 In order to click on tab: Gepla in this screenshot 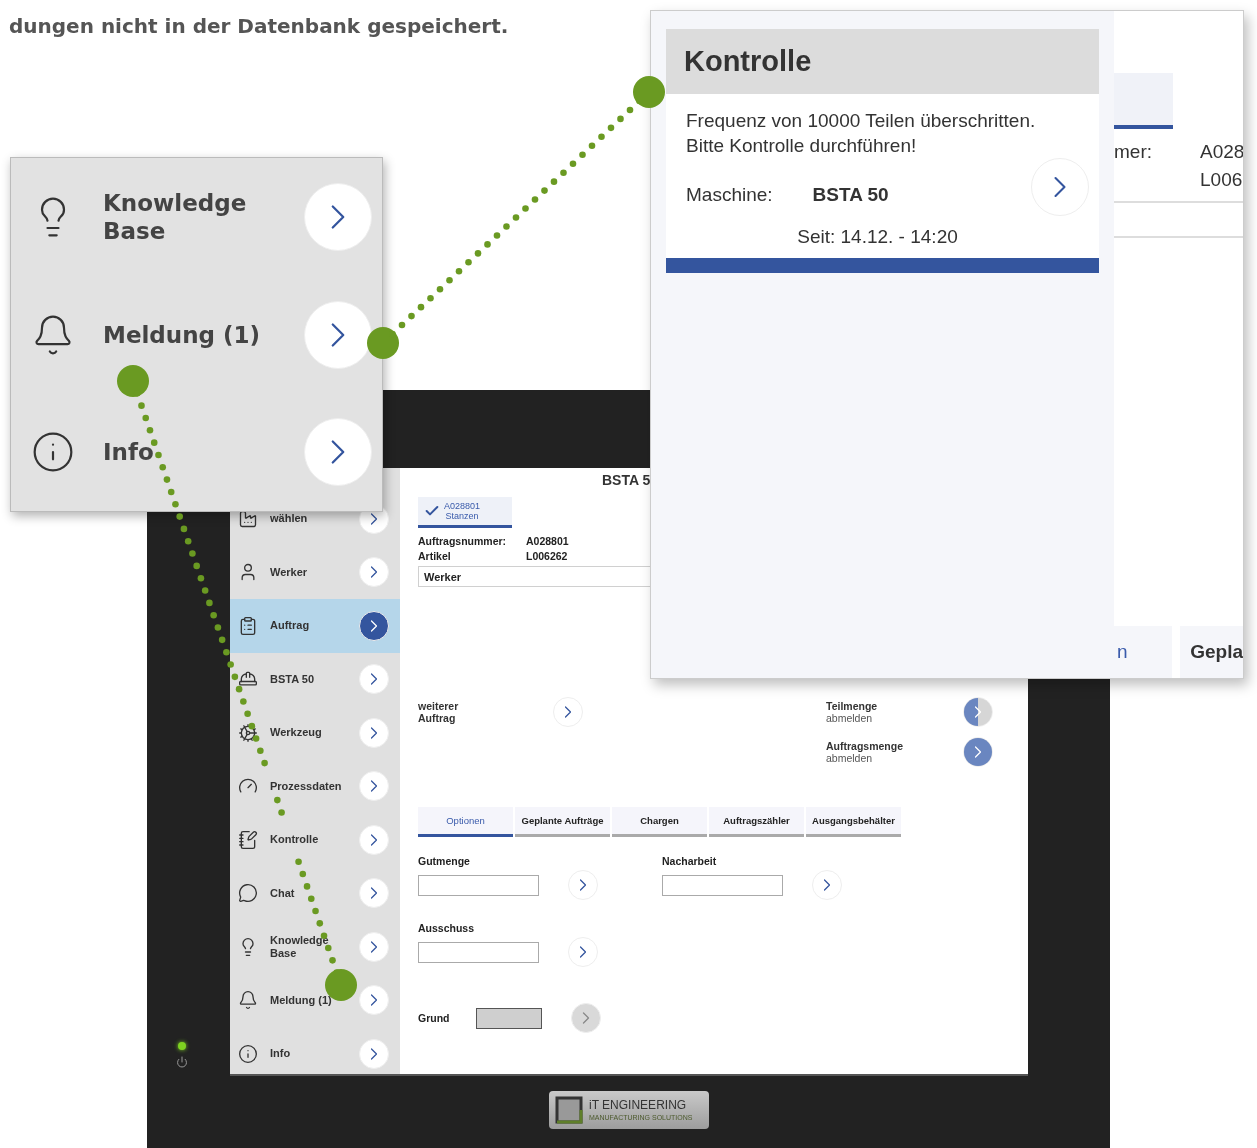, I will do `click(1211, 652)`.